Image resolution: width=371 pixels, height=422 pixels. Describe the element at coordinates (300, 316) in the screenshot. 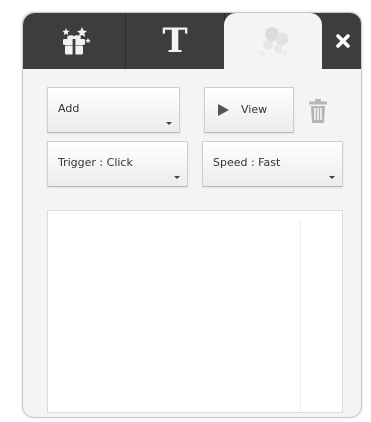

I see `list-divider` at that location.